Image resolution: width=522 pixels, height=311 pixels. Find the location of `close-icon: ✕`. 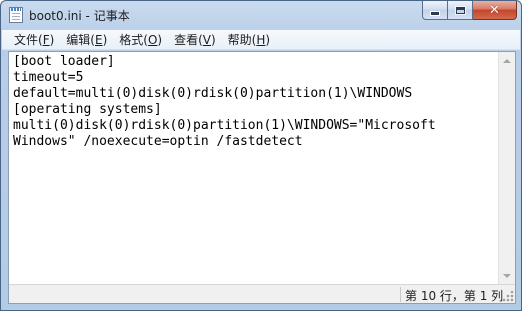

close-icon: ✕ is located at coordinates (494, 10).